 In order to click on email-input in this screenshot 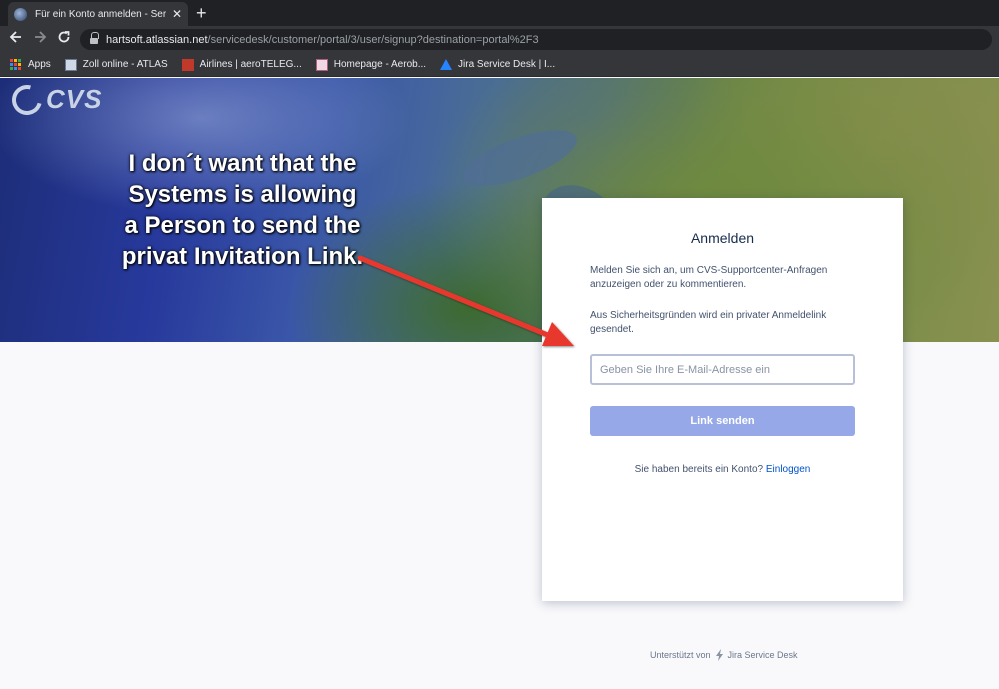, I will do `click(722, 369)`.